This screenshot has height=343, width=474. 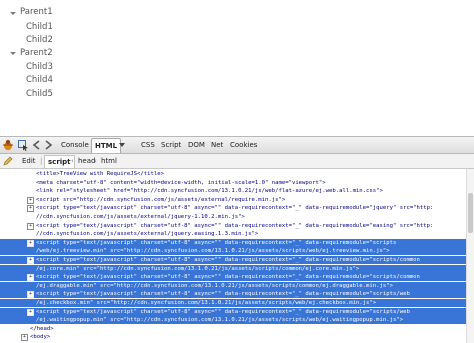 What do you see at coordinates (8, 161) in the screenshot?
I see `edit-icon` at bounding box center [8, 161].